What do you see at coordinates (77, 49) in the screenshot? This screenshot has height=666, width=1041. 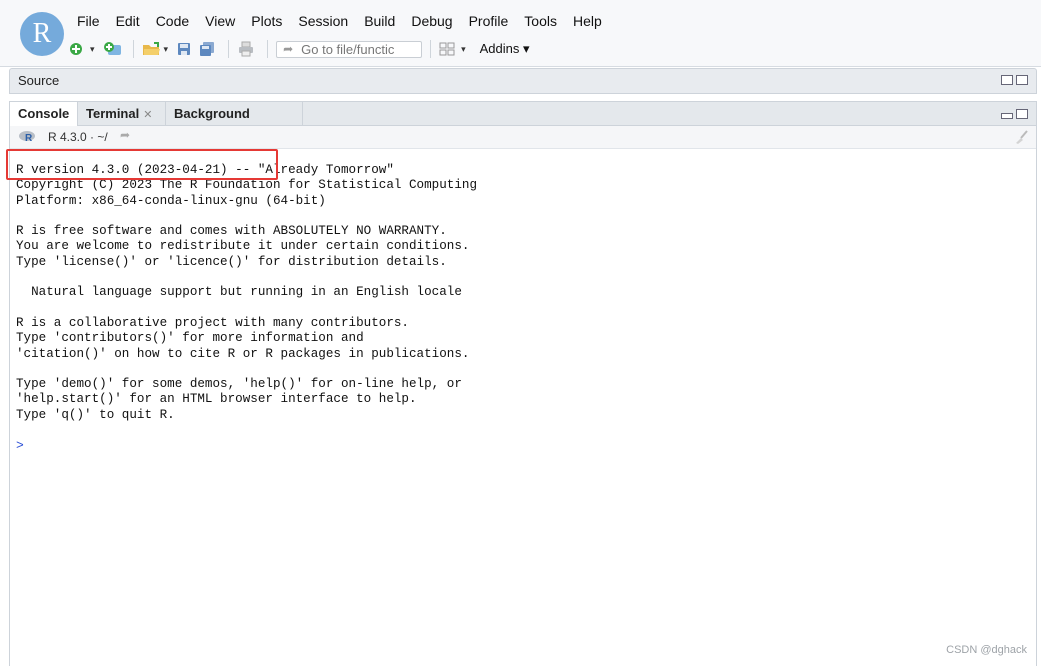 I see `new-file-icon` at bounding box center [77, 49].